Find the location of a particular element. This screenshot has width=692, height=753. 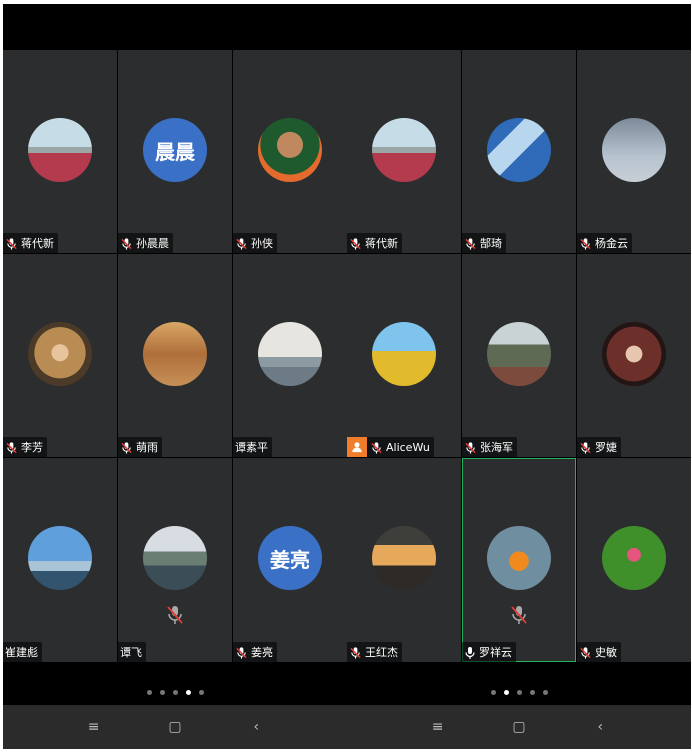

participant-name: 崔建彪 is located at coordinates (21, 652).